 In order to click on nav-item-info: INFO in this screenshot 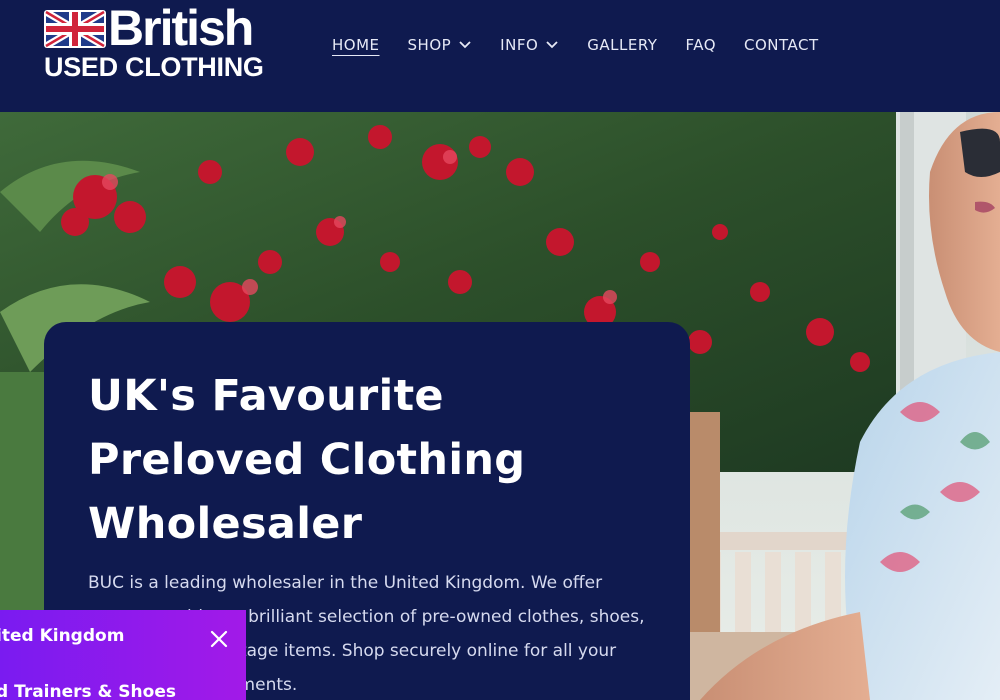, I will do `click(529, 45)`.